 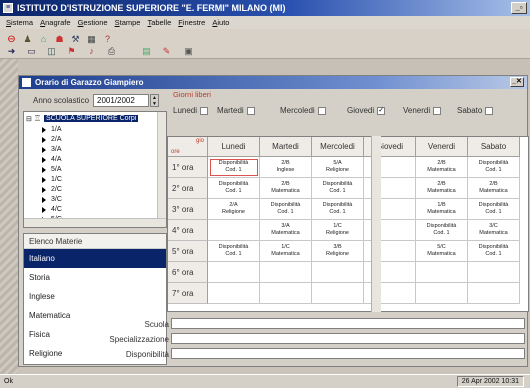 What do you see at coordinates (442, 251) in the screenshot?
I see `schedule-cell: 5/C Matematica` at bounding box center [442, 251].